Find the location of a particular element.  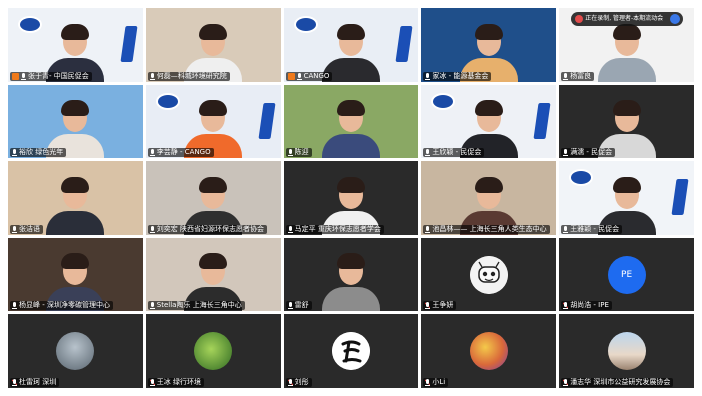

participant-name-label: 满濡 - 民促会 is located at coordinates (588, 153).